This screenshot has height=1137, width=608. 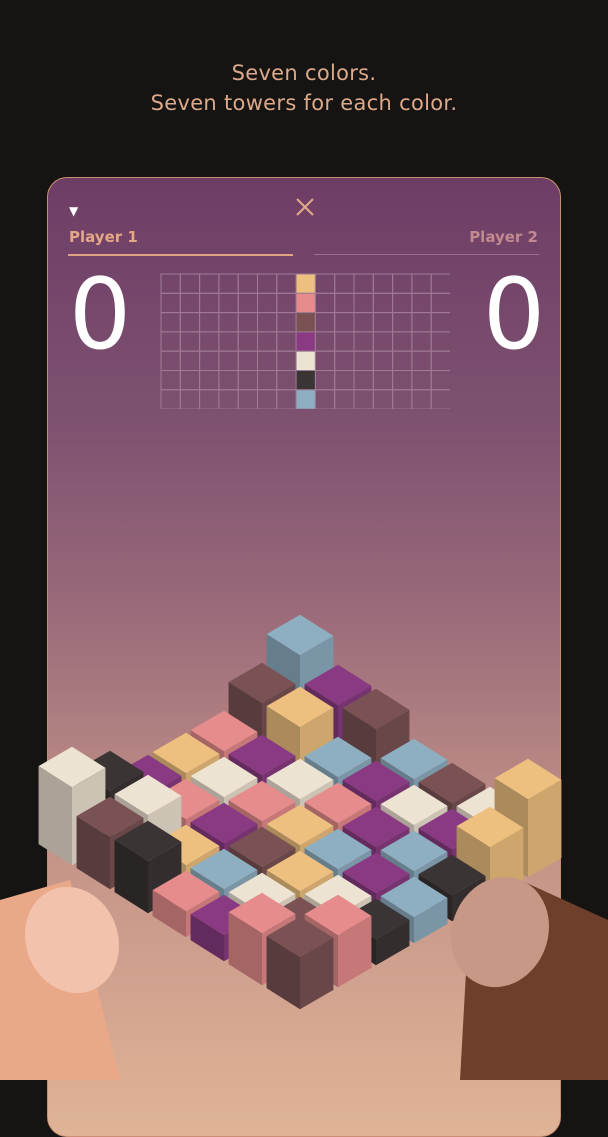 I want to click on close-icon, so click(x=305, y=207).